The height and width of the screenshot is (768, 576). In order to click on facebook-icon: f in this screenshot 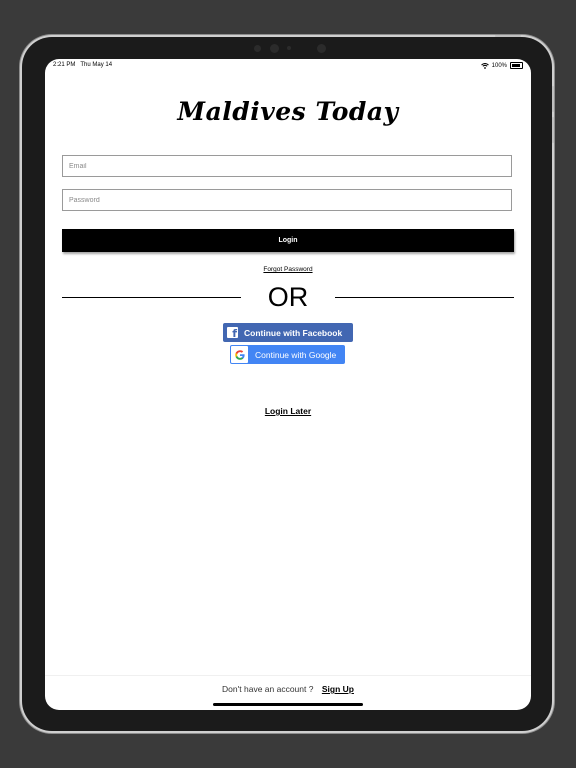, I will do `click(232, 333)`.